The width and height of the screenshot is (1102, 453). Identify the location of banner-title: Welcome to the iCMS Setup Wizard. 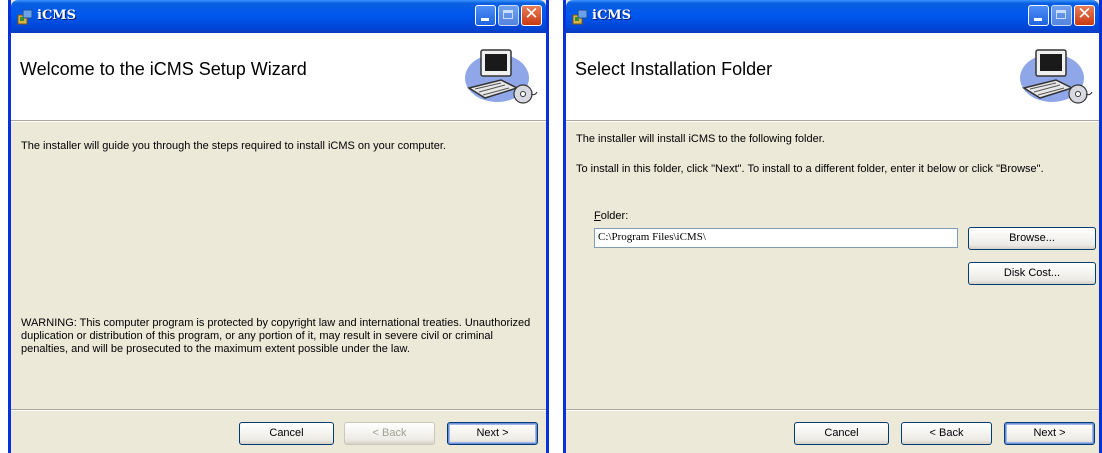
(163, 69).